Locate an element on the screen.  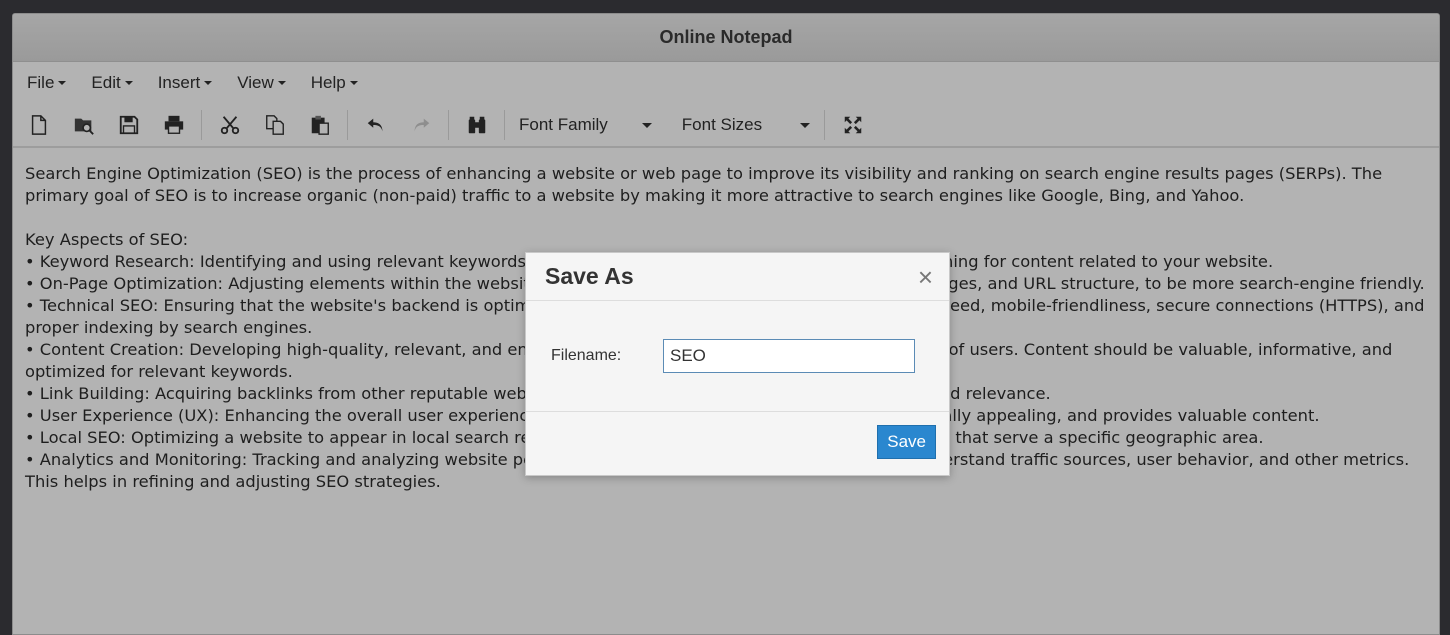
dialog-footer: Save is located at coordinates (737, 435).